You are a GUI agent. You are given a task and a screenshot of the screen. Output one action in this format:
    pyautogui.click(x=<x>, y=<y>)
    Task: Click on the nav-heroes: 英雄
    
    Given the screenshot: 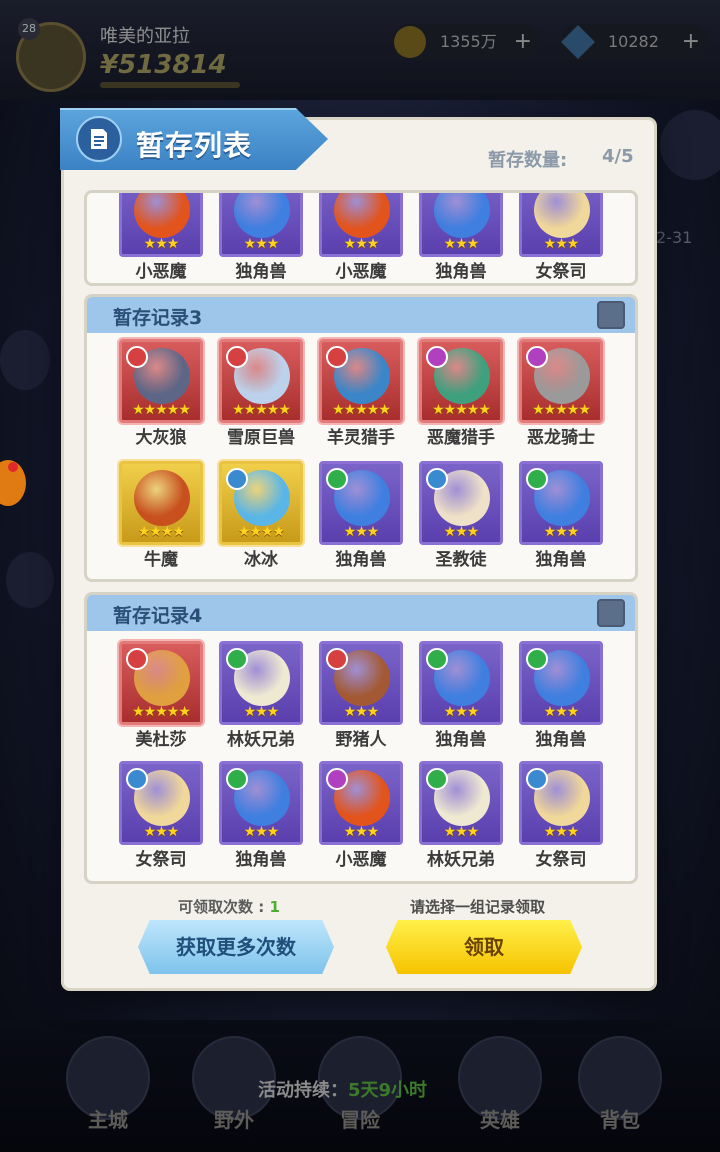 What is the action you would take?
    pyautogui.click(x=500, y=1091)
    